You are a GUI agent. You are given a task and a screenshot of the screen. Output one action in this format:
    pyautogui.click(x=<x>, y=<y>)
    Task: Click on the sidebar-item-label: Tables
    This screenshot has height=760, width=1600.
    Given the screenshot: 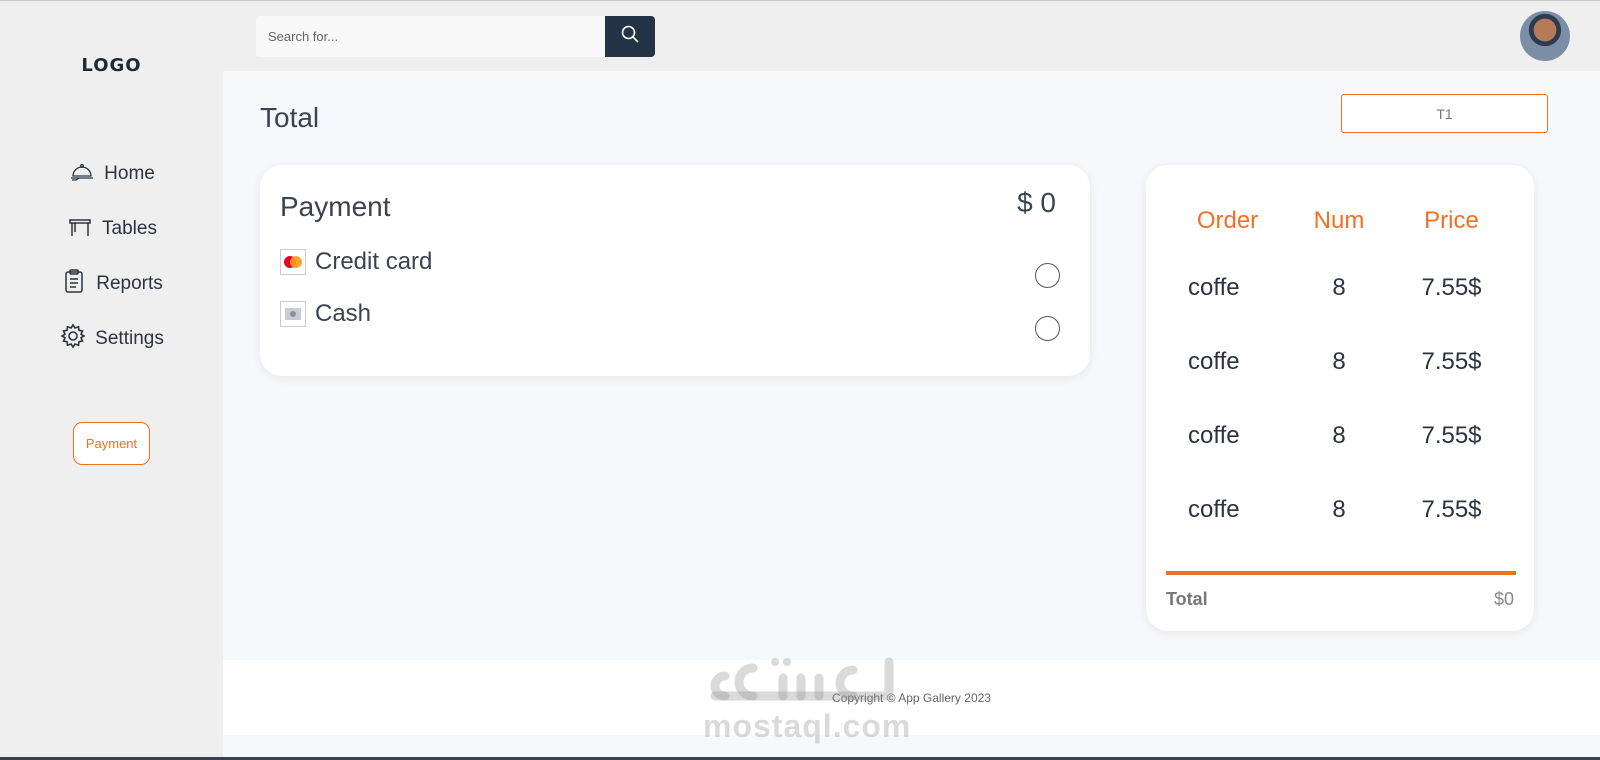 What is the action you would take?
    pyautogui.click(x=129, y=228)
    